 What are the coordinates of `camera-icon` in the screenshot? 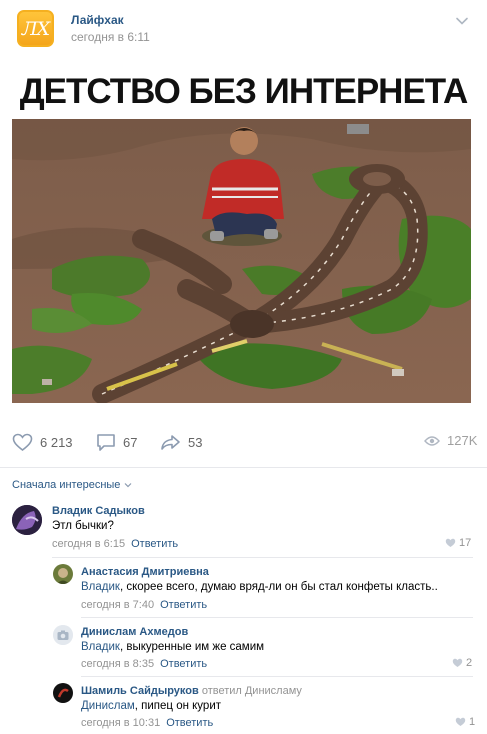 It's located at (63, 635).